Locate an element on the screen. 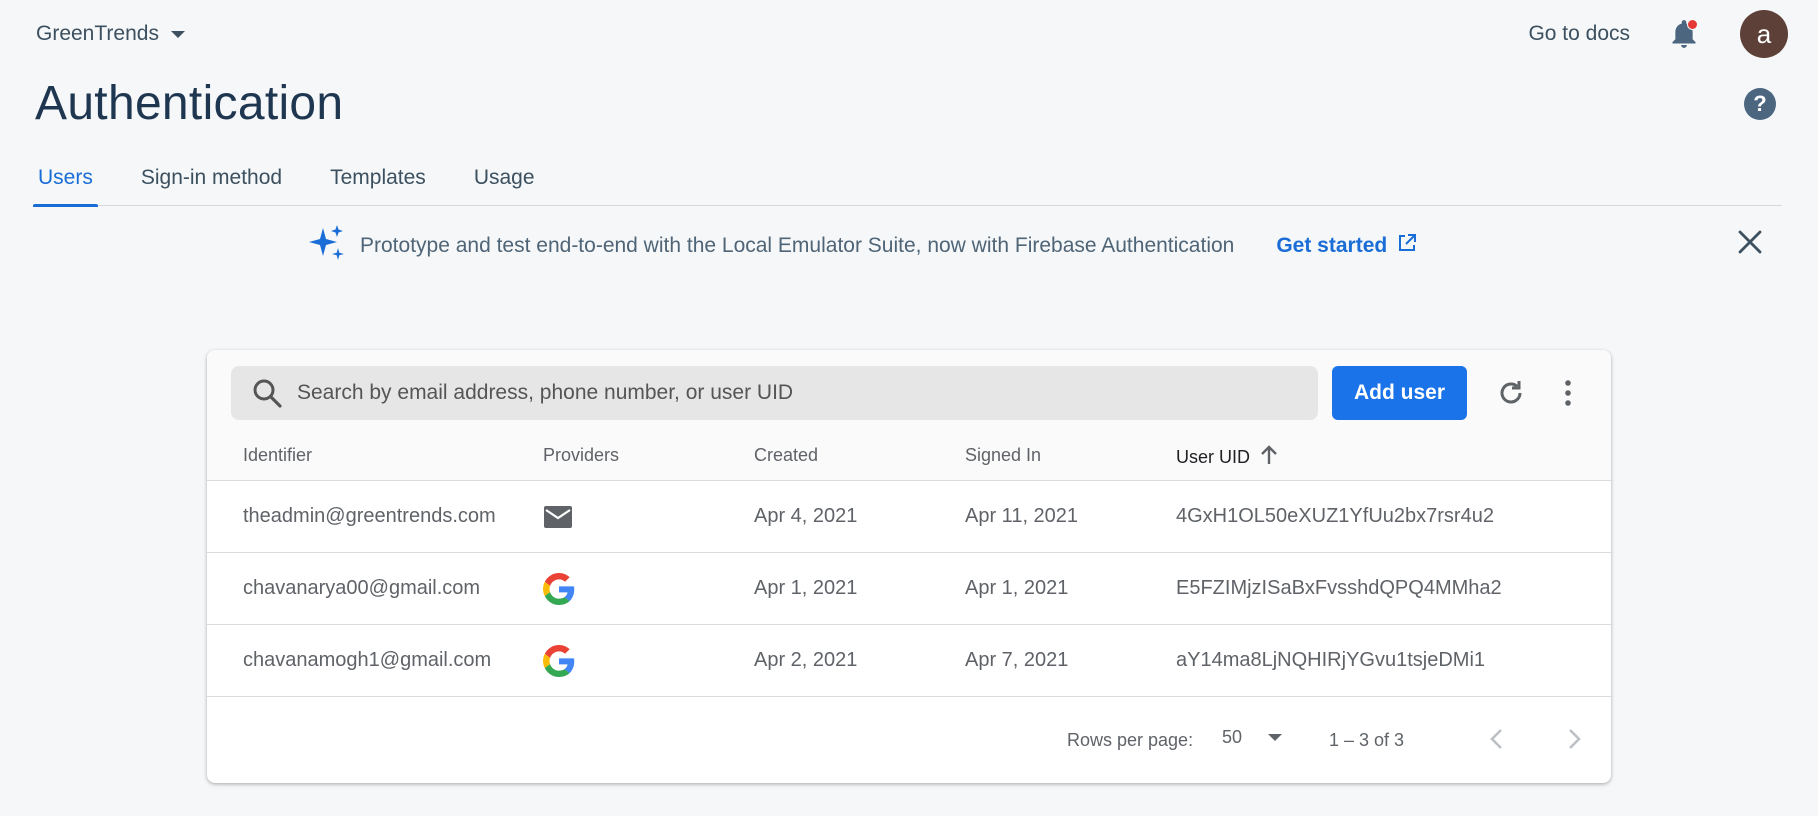 Image resolution: width=1818 pixels, height=816 pixels. cell-signed-in: Apr 11, 2021 is located at coordinates (1022, 516).